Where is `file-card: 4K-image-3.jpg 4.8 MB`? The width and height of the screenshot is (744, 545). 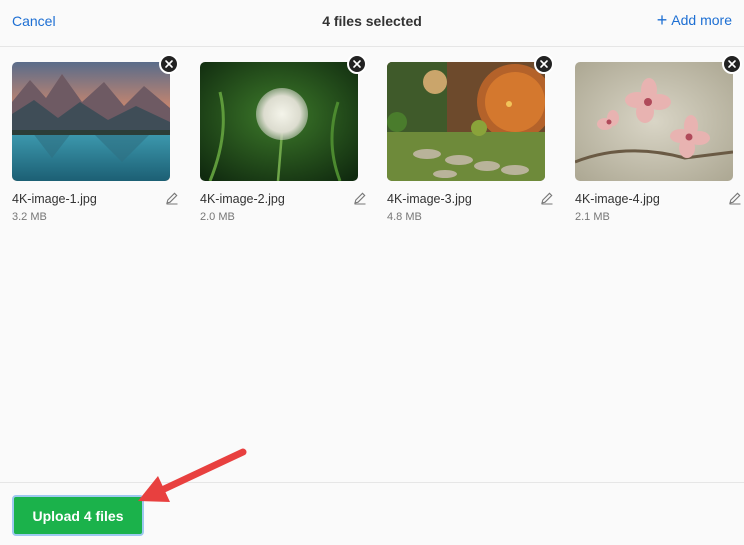 file-card: 4K-image-3.jpg 4.8 MB is located at coordinates (470, 143).